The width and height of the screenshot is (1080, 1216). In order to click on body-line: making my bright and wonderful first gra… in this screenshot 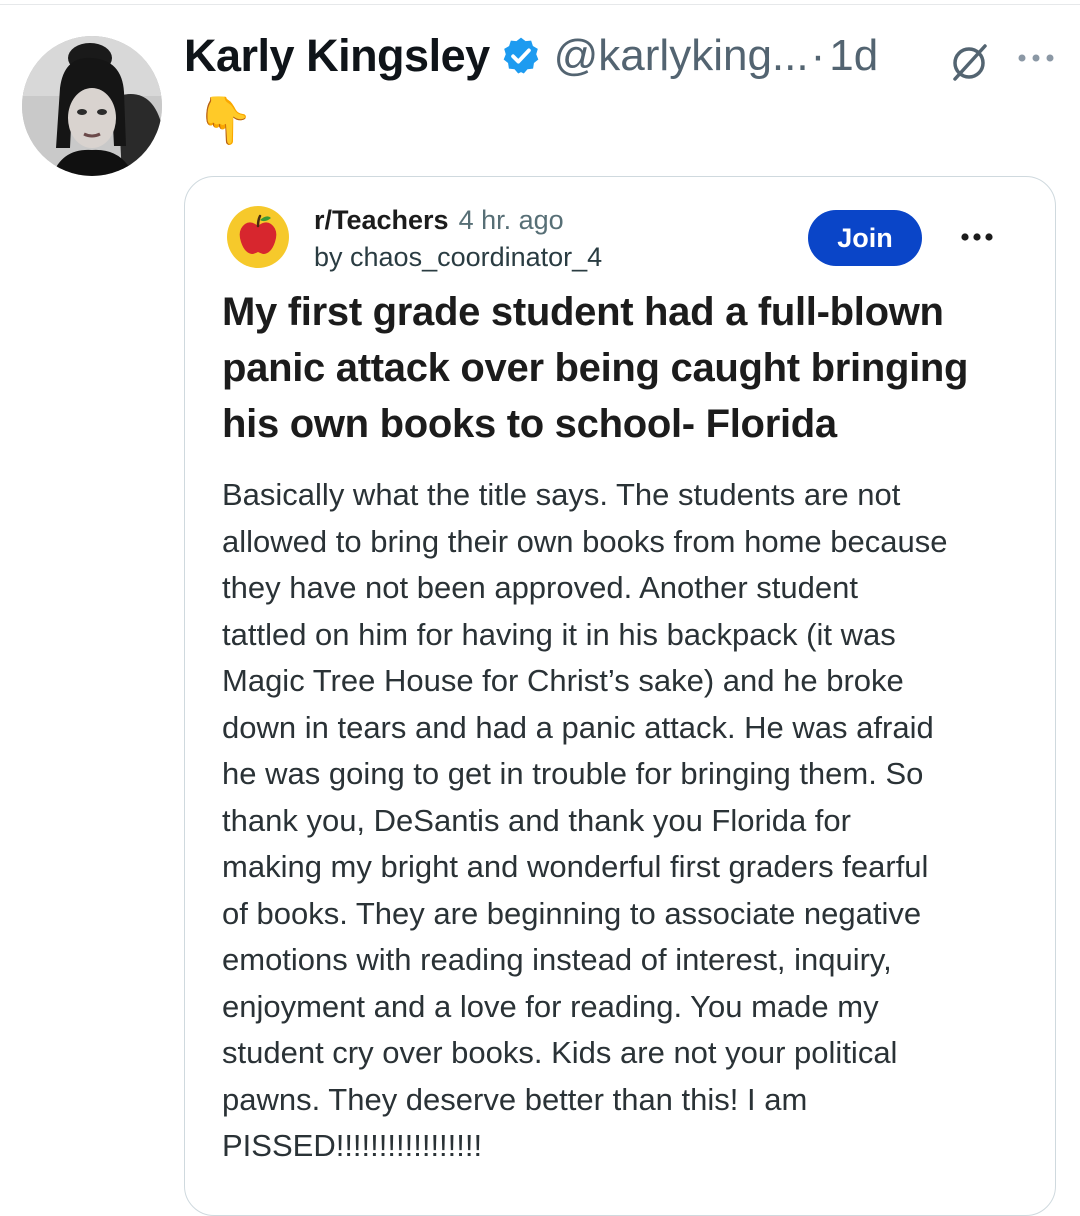, I will do `click(575, 866)`.